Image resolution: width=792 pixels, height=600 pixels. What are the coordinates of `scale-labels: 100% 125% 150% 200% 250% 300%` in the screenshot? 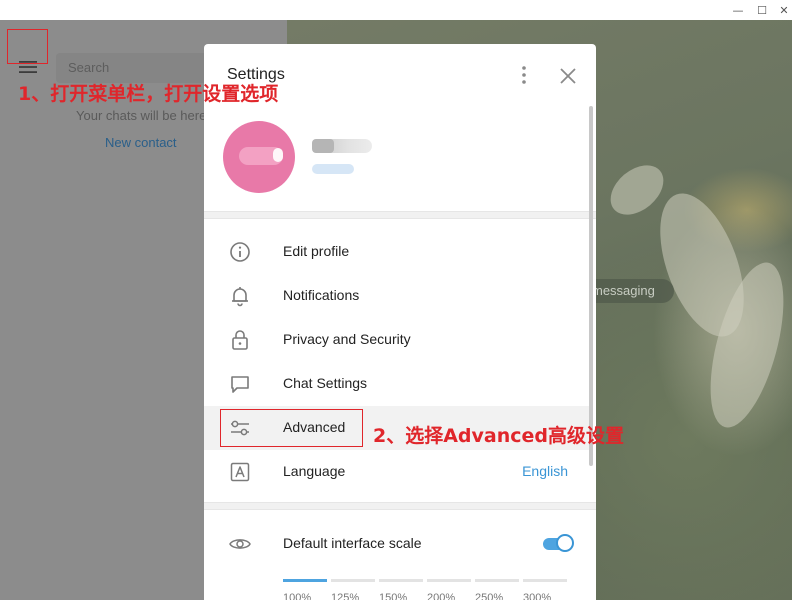 It's located at (427, 596).